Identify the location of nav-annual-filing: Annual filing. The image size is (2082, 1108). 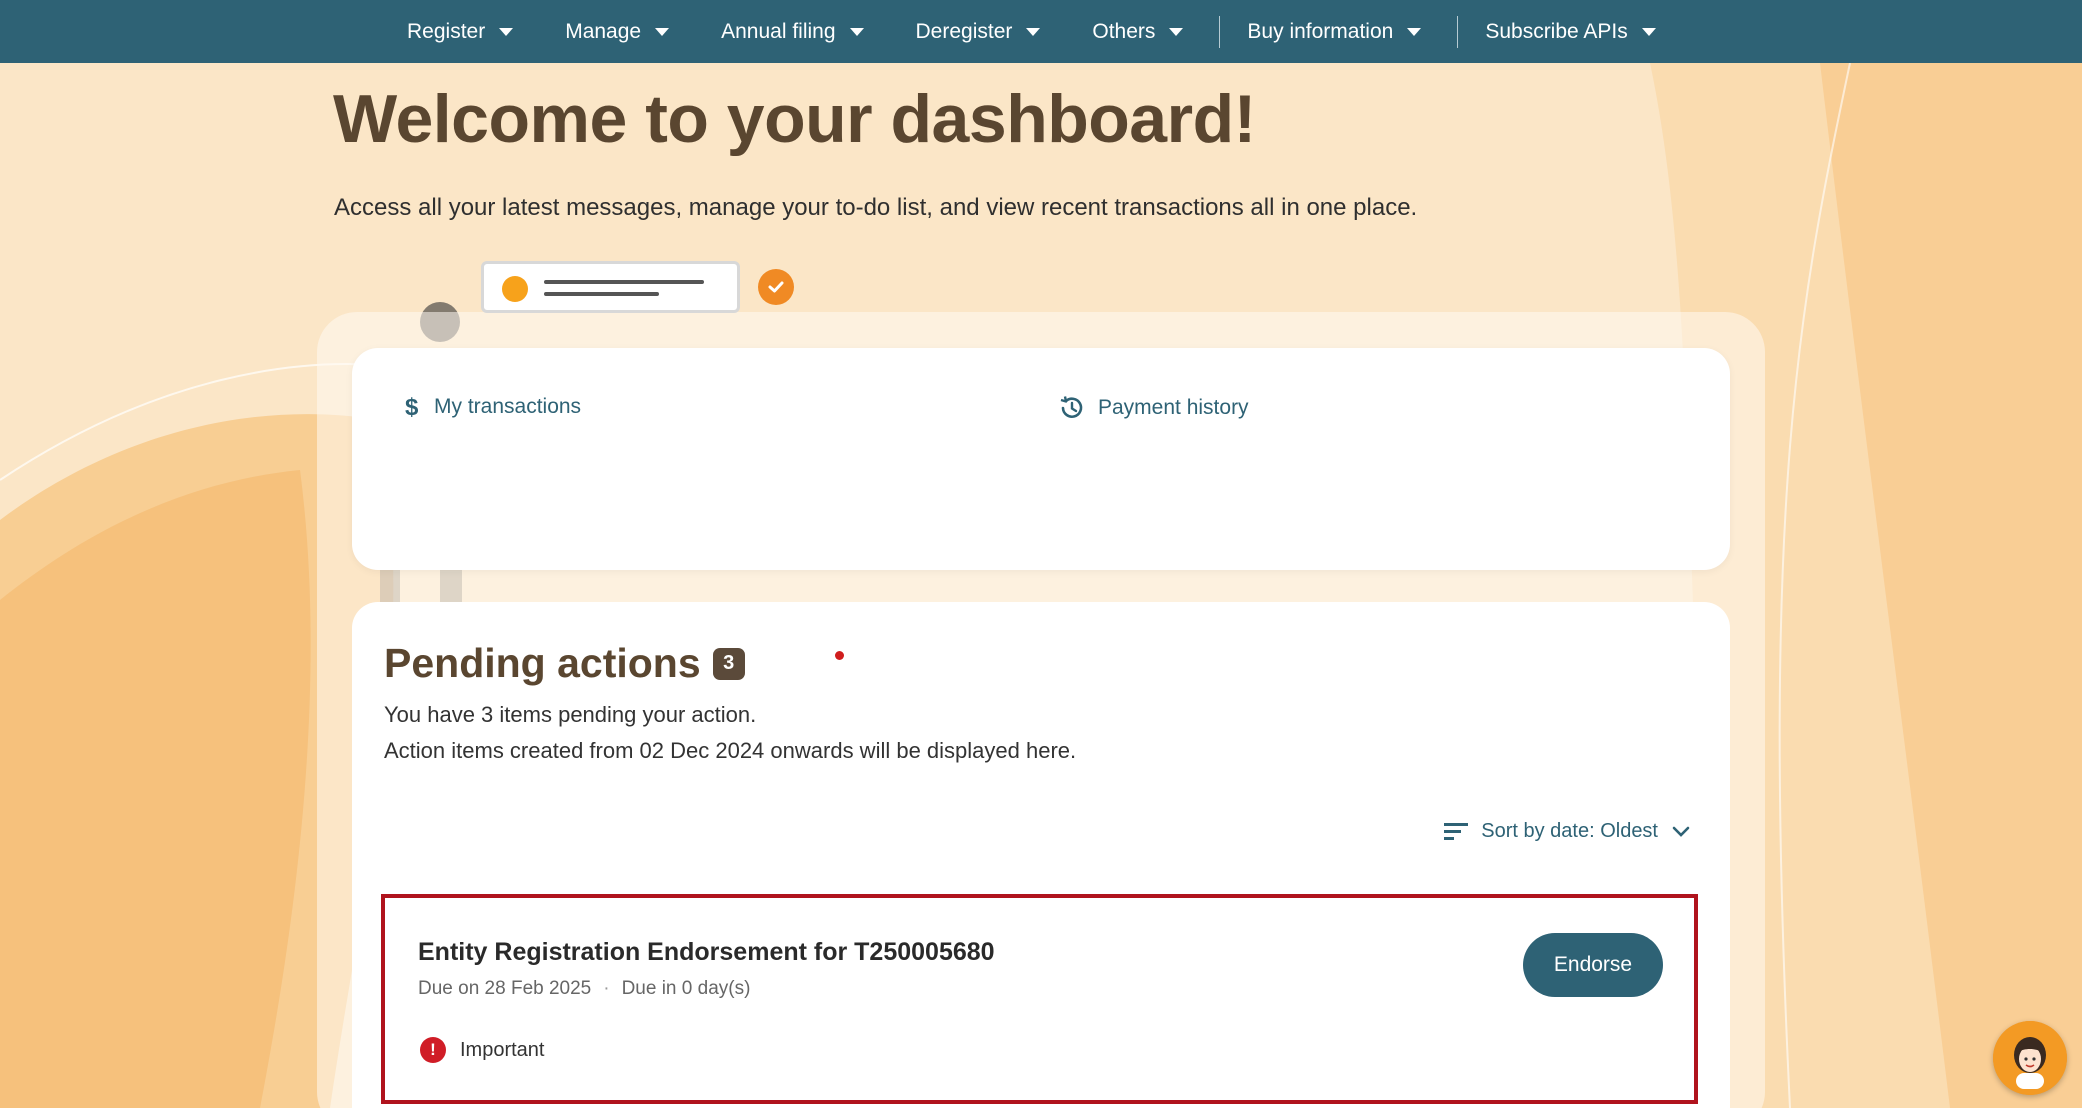
(792, 31).